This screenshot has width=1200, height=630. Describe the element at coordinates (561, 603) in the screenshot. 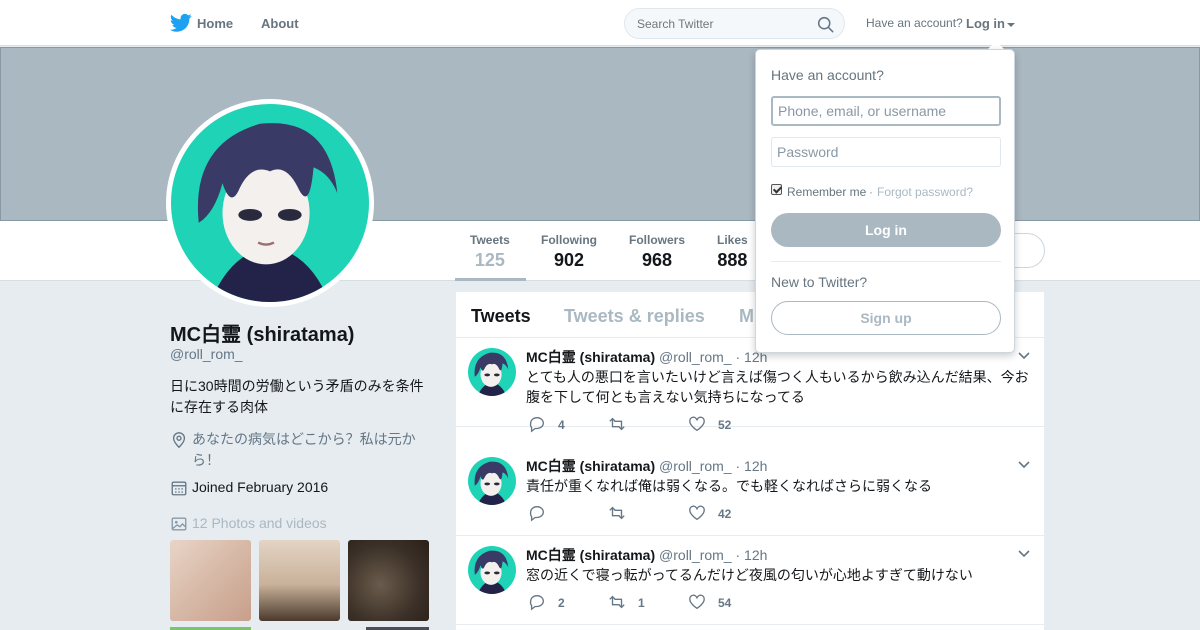

I see `reply-count: 2` at that location.